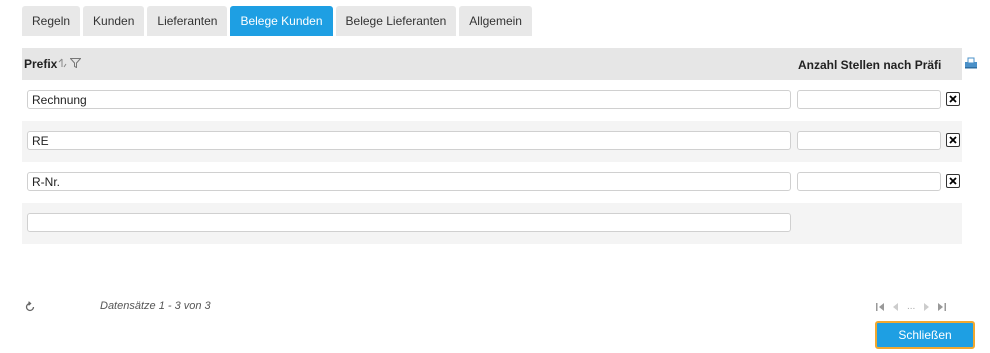 The image size is (990, 353). Describe the element at coordinates (396, 21) in the screenshot. I see `tab-belege-lieferanten: Belege Lieferanten` at that location.